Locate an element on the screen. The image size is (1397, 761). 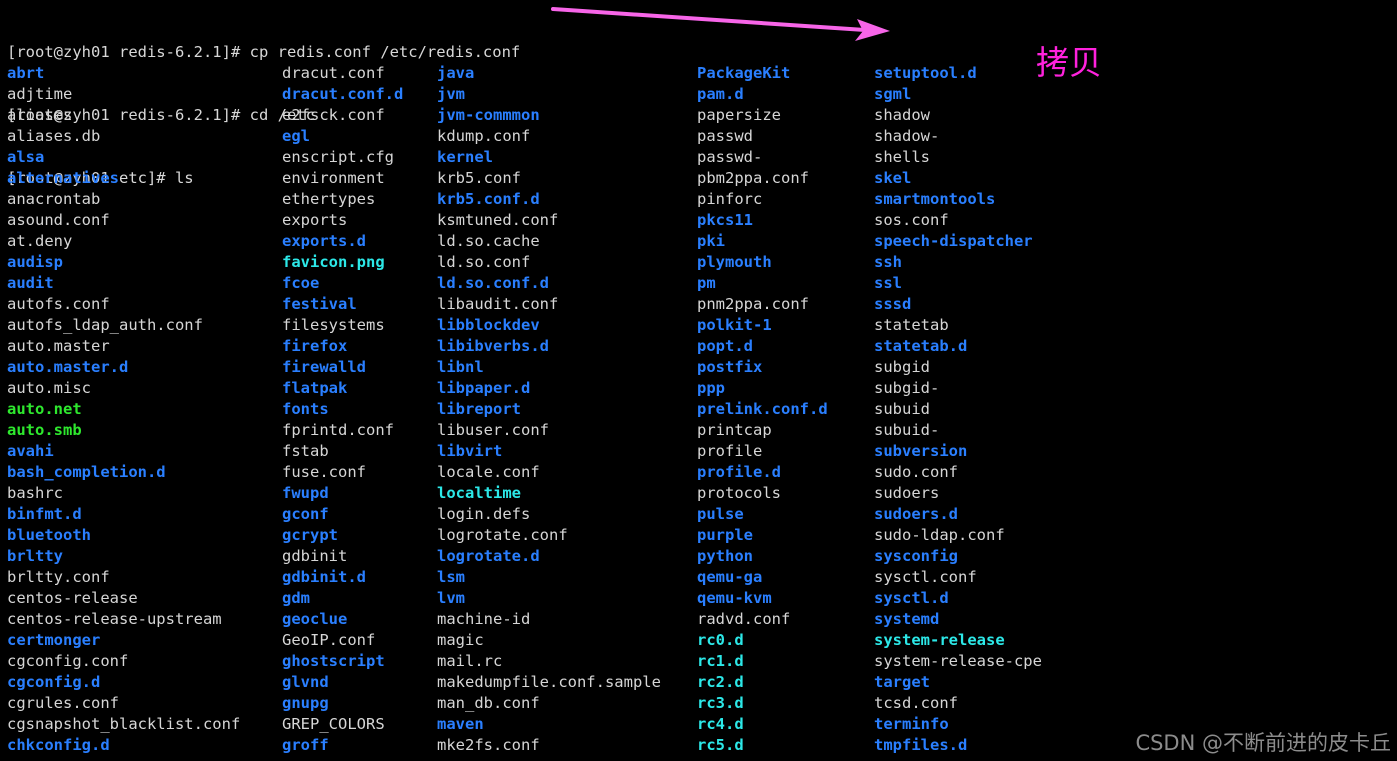
ls-entry: cgconfig.d is located at coordinates (54, 682).